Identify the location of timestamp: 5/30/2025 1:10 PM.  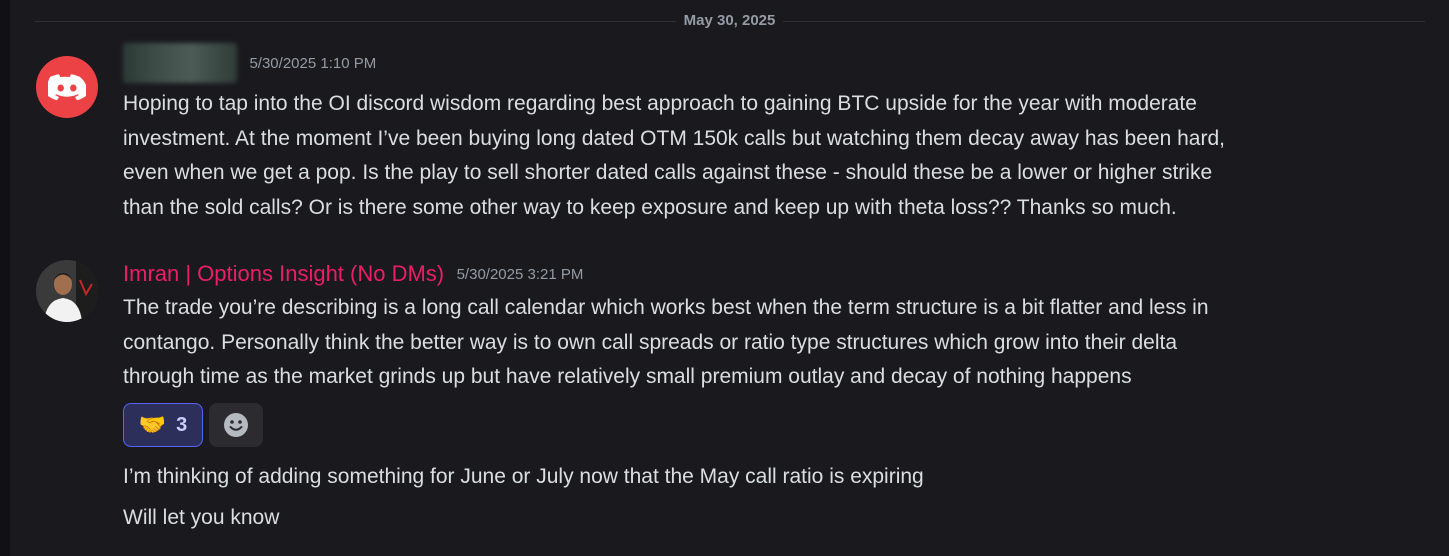
(312, 63).